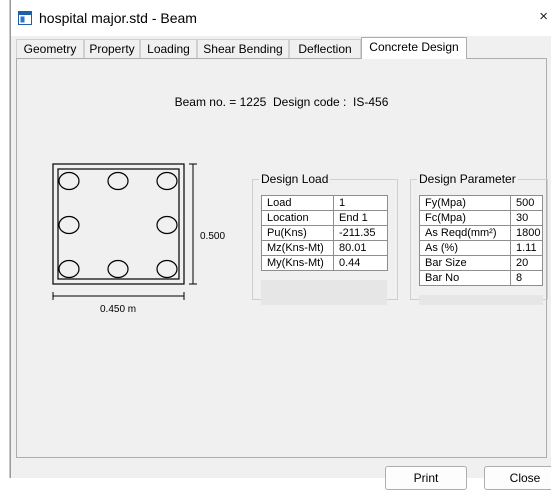 The height and width of the screenshot is (490, 551). Describe the element at coordinates (295, 179) in the screenshot. I see `design-load-title: Design Load` at that location.